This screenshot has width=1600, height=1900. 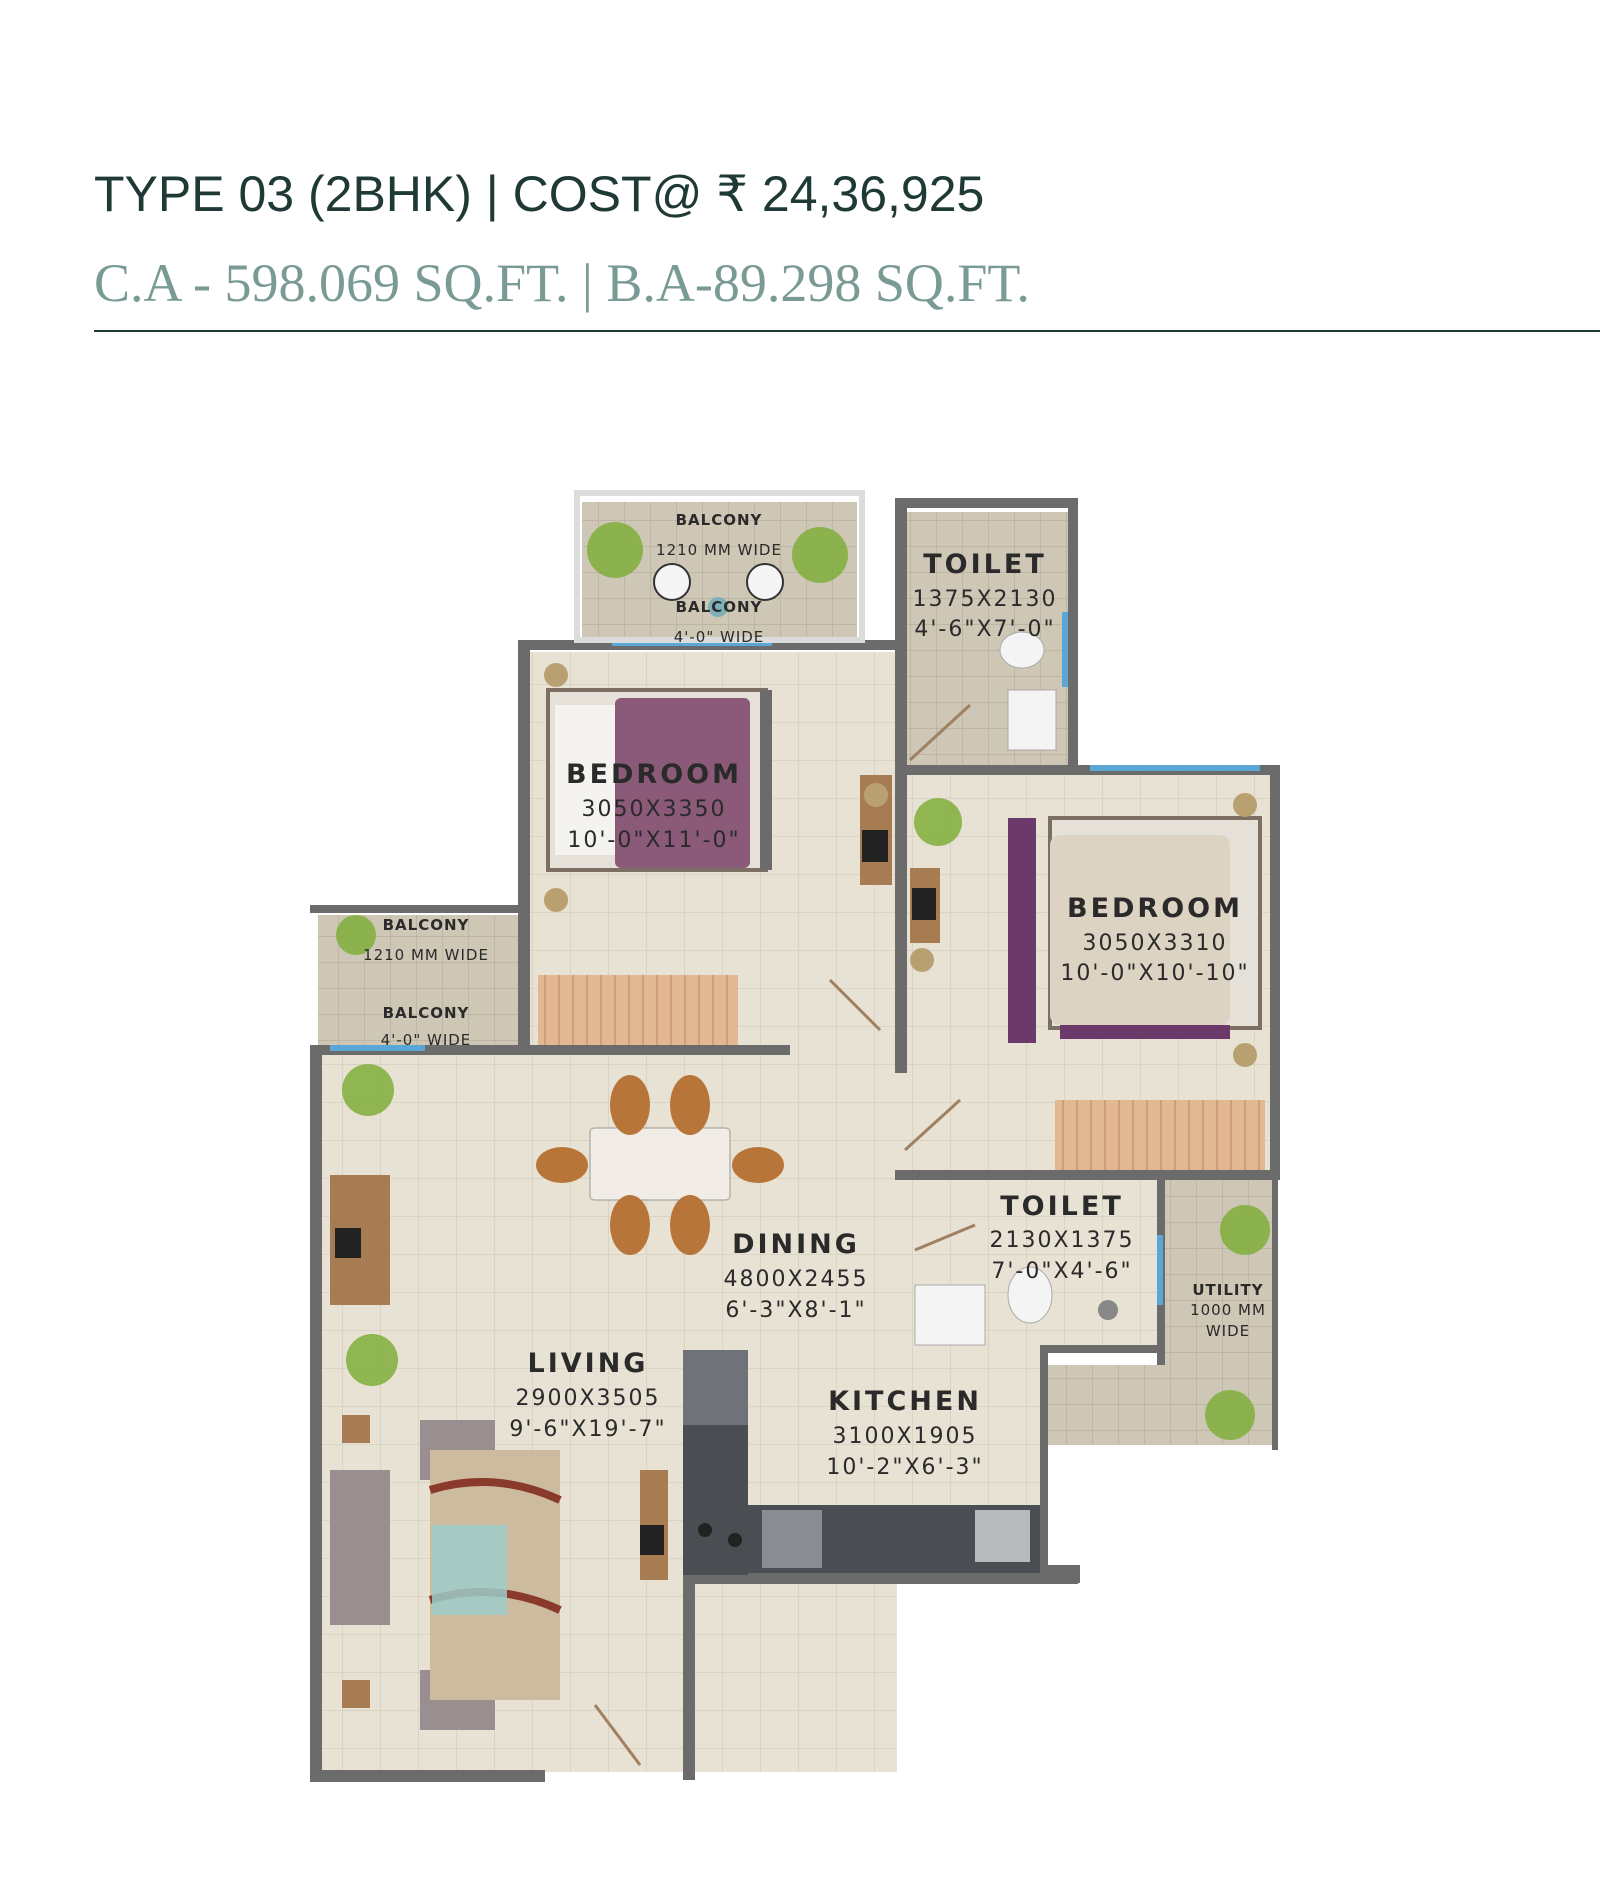 What do you see at coordinates (904, 1467) in the screenshot?
I see `kitchen-dim-ft: 10'-2"X6'-3"` at bounding box center [904, 1467].